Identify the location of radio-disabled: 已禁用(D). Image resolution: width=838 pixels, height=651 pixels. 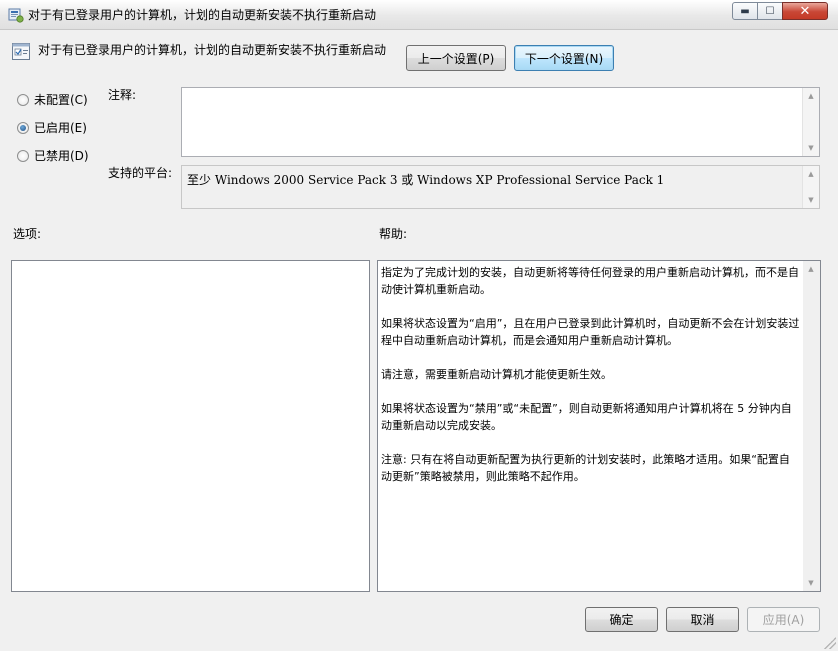
(53, 155).